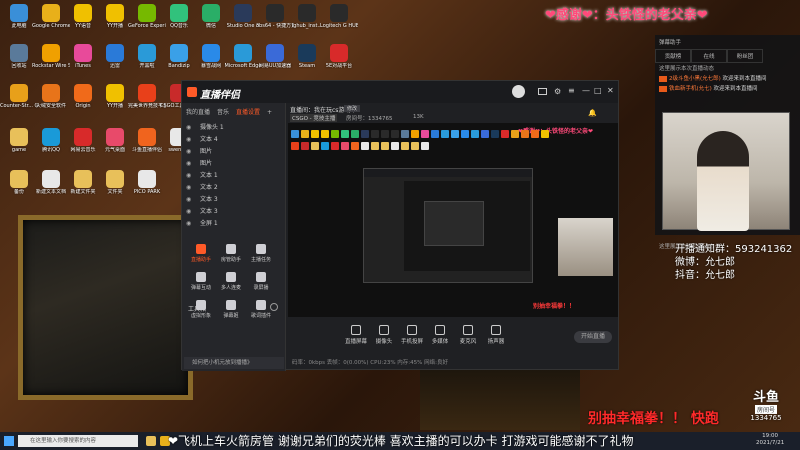 This screenshot has height=450, width=800. Describe the element at coordinates (78, 441) in the screenshot. I see `taskbar-search-input: 在这里输入你要搜索的内容` at that location.